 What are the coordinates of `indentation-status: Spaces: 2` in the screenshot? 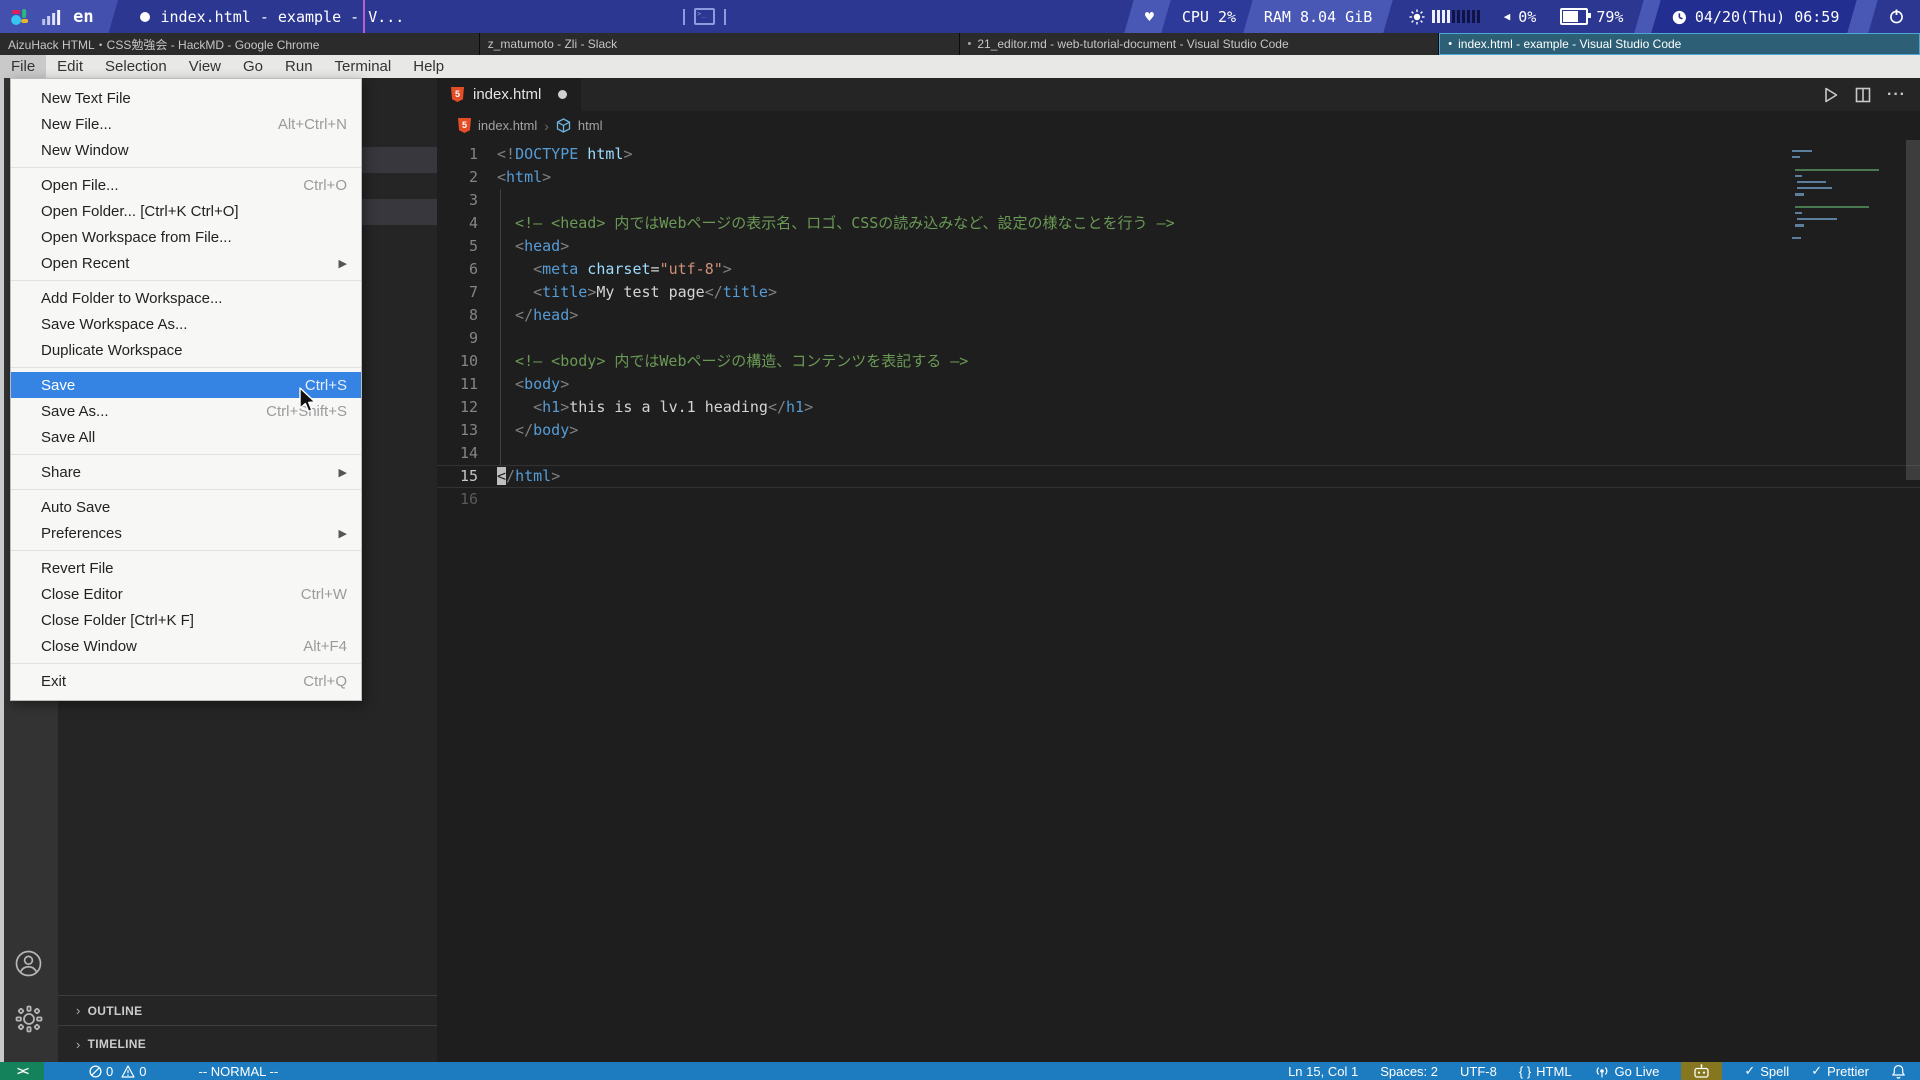 It's located at (1409, 1071).